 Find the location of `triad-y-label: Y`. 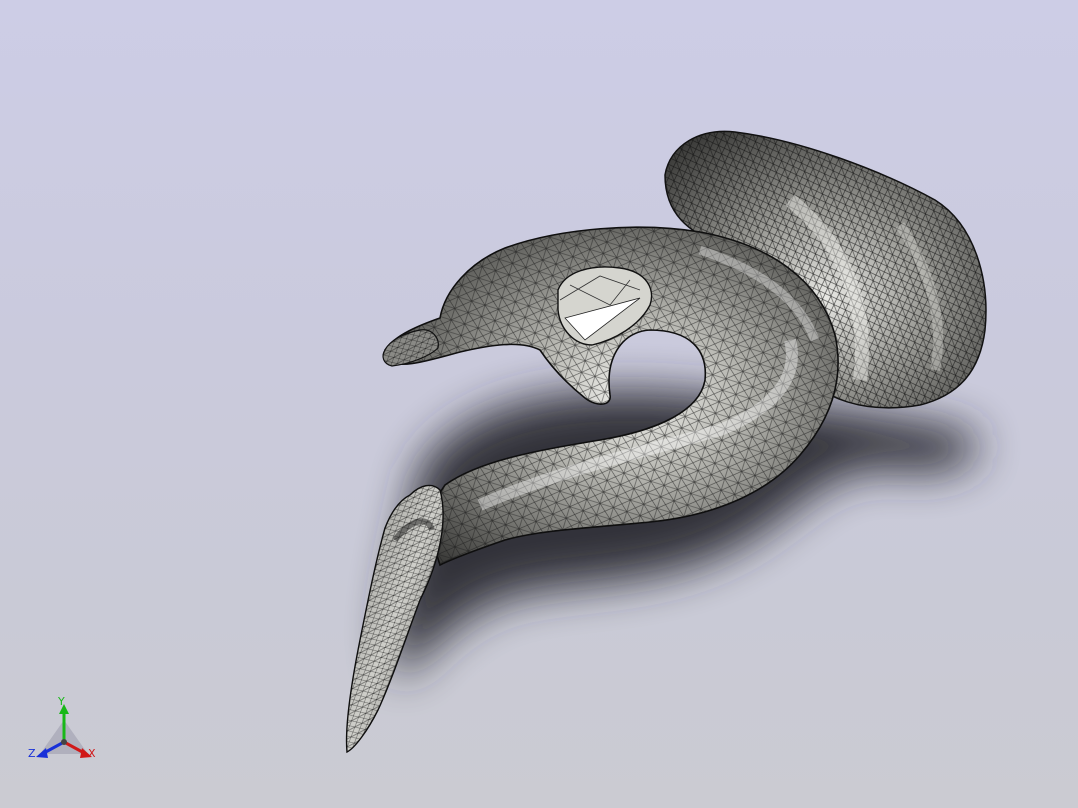

triad-y-label: Y is located at coordinates (61, 701).